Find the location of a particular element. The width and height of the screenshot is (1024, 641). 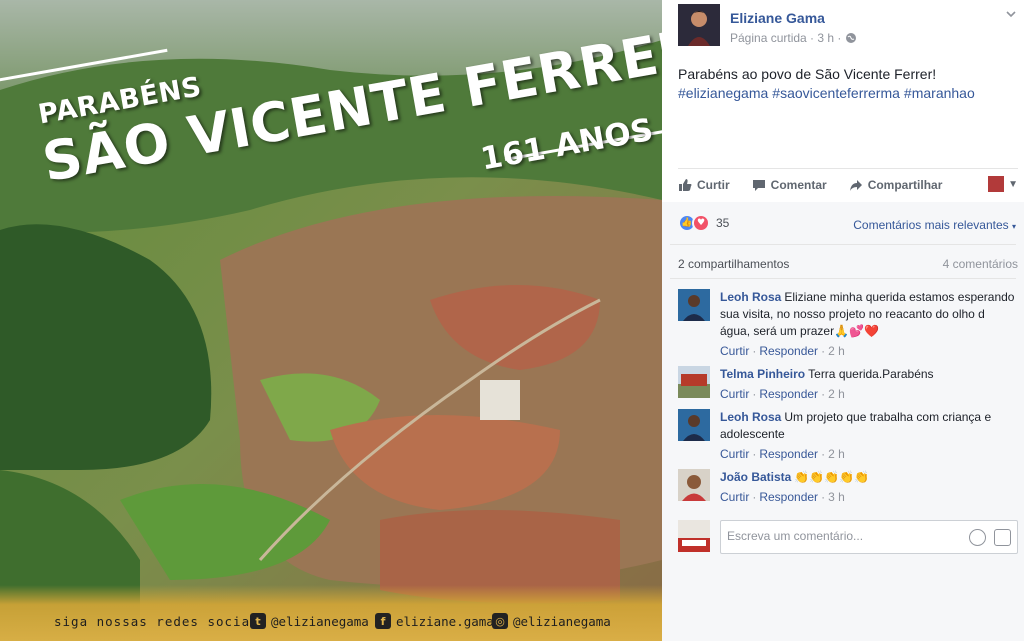

post-meta-text: Página curtida · 3 h · is located at coordinates (786, 38).